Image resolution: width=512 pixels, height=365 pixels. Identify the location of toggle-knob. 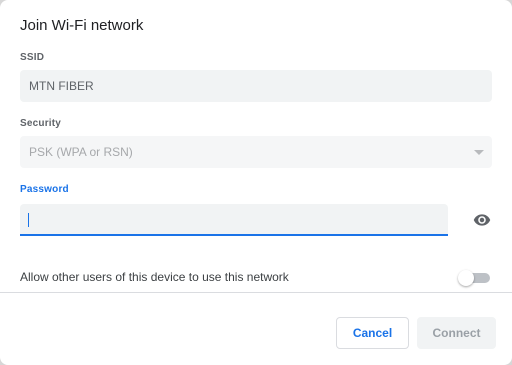
(466, 278).